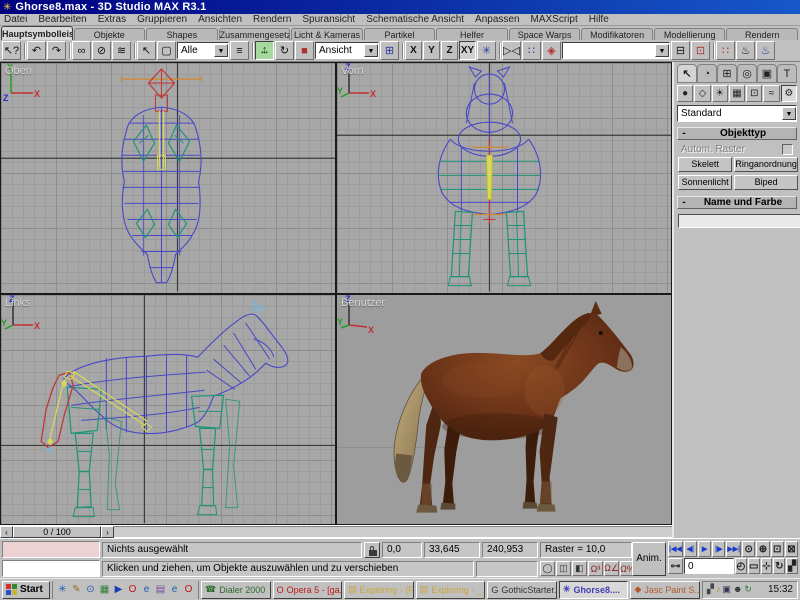 This screenshot has width=800, height=600. Describe the element at coordinates (352, 71) in the screenshot. I see `viewport-label: Vorn` at that location.